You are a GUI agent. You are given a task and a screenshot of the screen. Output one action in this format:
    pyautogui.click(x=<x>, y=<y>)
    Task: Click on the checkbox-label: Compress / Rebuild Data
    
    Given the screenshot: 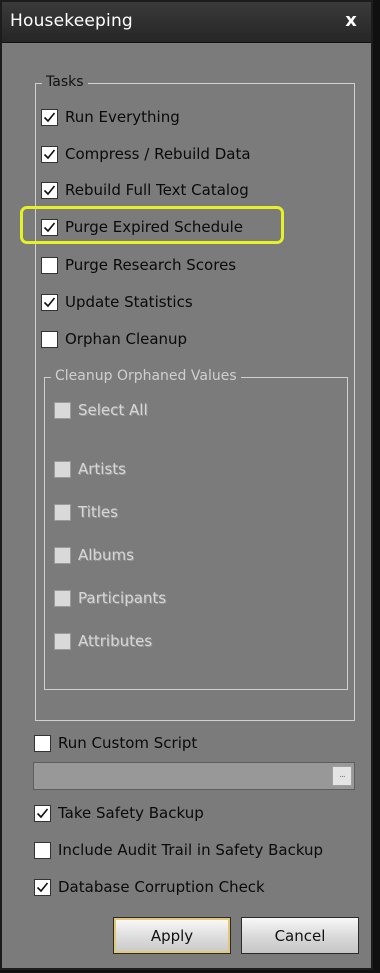 What is the action you would take?
    pyautogui.click(x=158, y=154)
    